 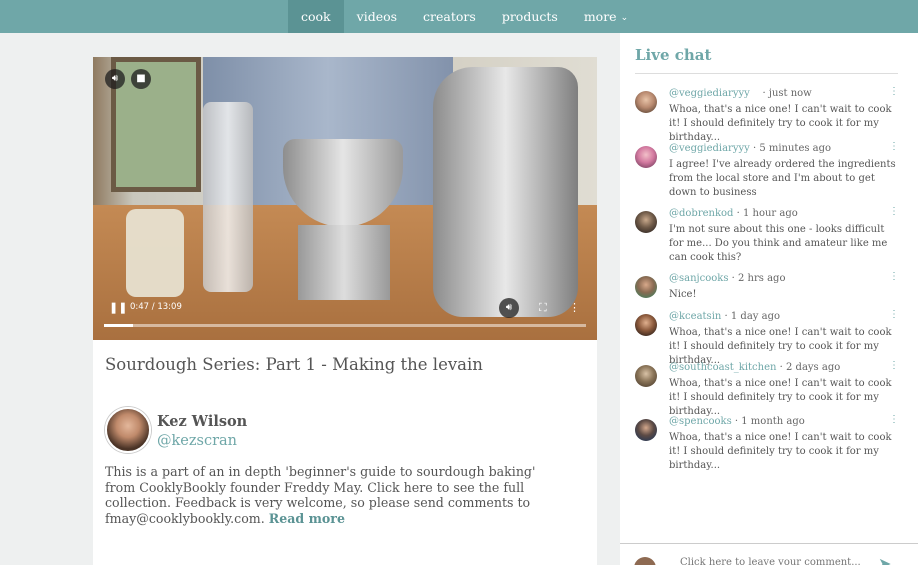 What do you see at coordinates (574, 307) in the screenshot?
I see `more-options-icon: ⋮` at bounding box center [574, 307].